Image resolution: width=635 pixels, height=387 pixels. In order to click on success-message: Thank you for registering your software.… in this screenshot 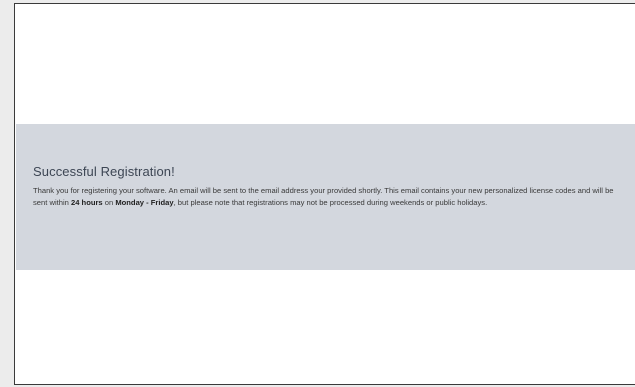, I will do `click(325, 197)`.